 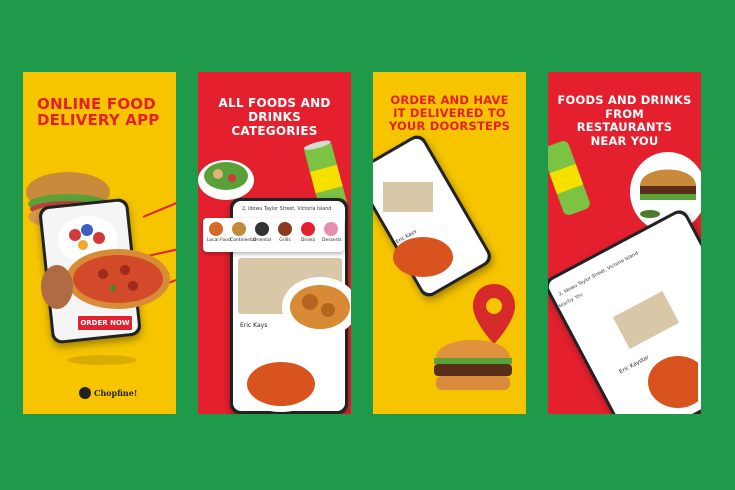 What do you see at coordinates (281, 384) in the screenshot?
I see `jollof-plate-image` at bounding box center [281, 384].